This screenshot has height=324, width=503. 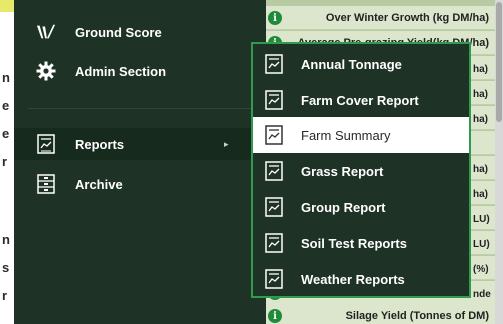 I want to click on menu-divider, so click(x=147, y=108).